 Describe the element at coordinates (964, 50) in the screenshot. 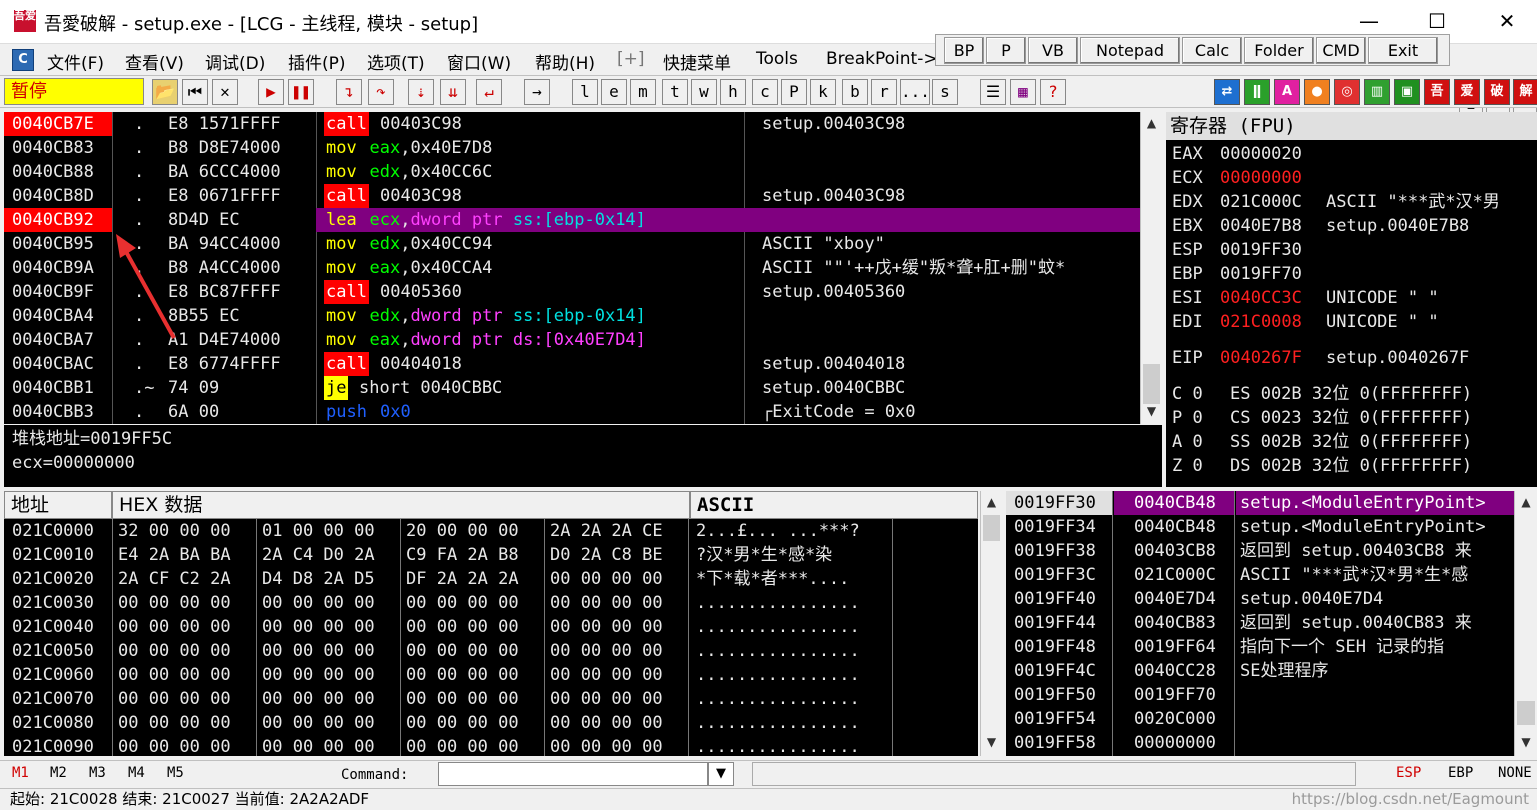

I see `bp-button: BP` at that location.